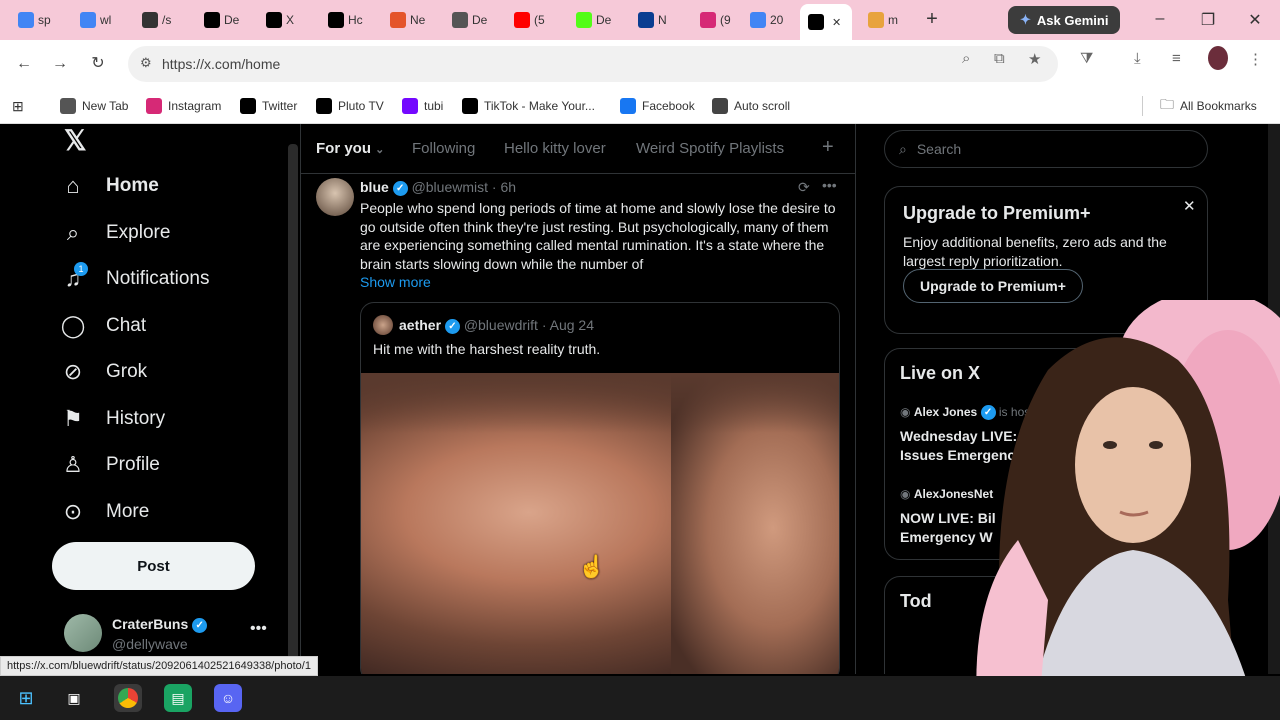 The height and width of the screenshot is (720, 1280). I want to click on bookmark-item: Instagram, so click(183, 106).